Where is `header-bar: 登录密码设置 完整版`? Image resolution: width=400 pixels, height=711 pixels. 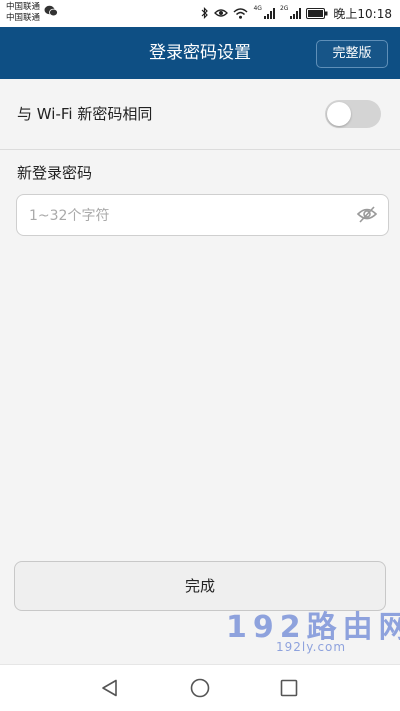 header-bar: 登录密码设置 完整版 is located at coordinates (200, 53).